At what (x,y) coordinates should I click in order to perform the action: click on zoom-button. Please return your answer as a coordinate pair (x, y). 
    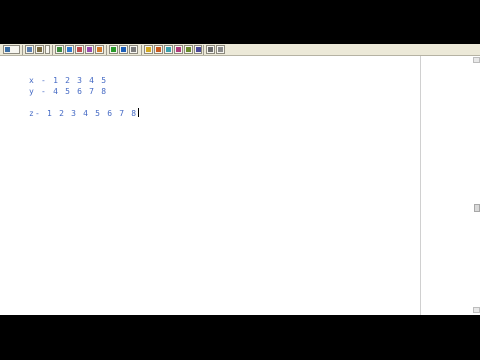
    Looking at the image, I should click on (47, 49).